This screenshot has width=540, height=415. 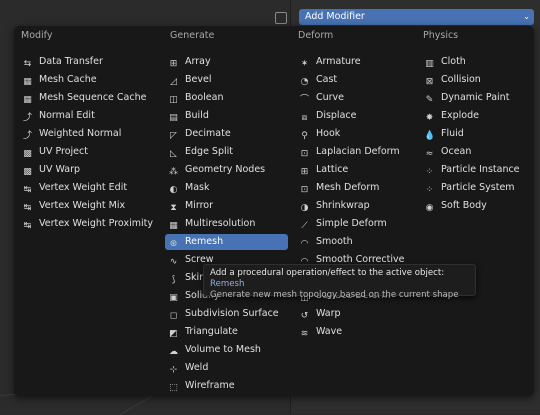 I want to click on menu-item-boolean: ◫ Boolean, so click(x=226, y=98).